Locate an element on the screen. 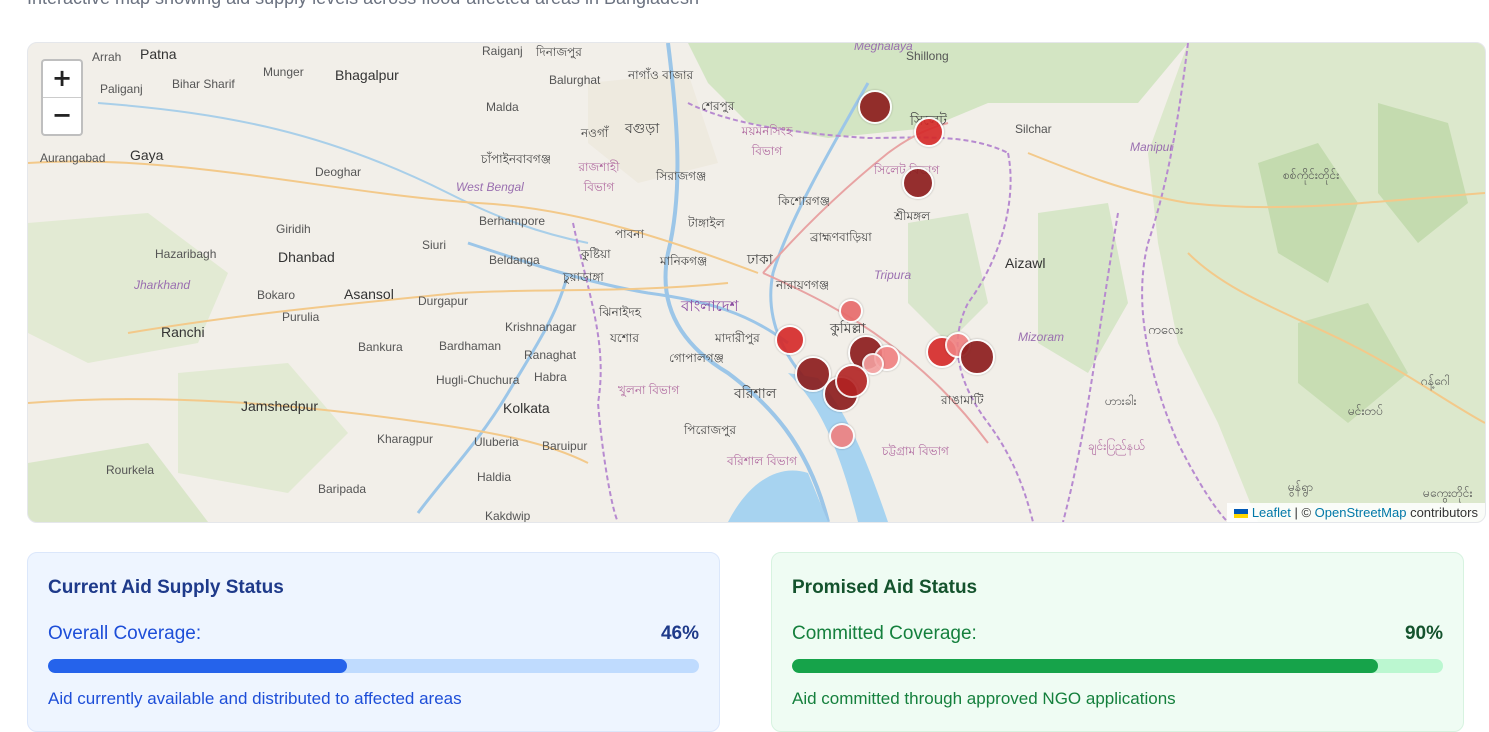  map-label-bardhaman: Bardhaman is located at coordinates (470, 346).